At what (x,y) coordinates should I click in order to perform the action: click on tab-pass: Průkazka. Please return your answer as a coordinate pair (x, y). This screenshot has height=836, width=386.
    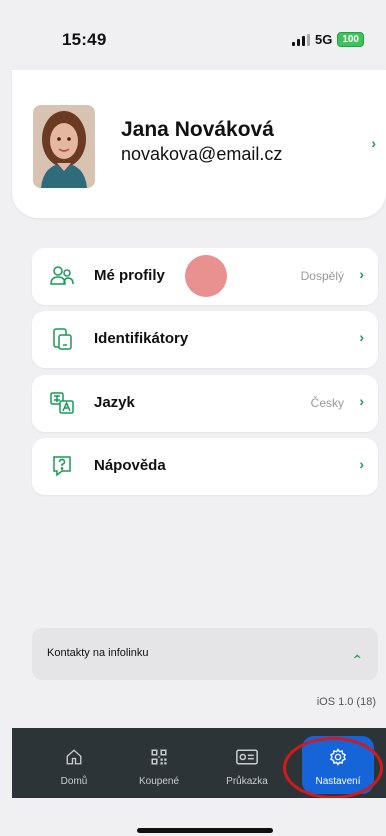
    Looking at the image, I should click on (247, 763).